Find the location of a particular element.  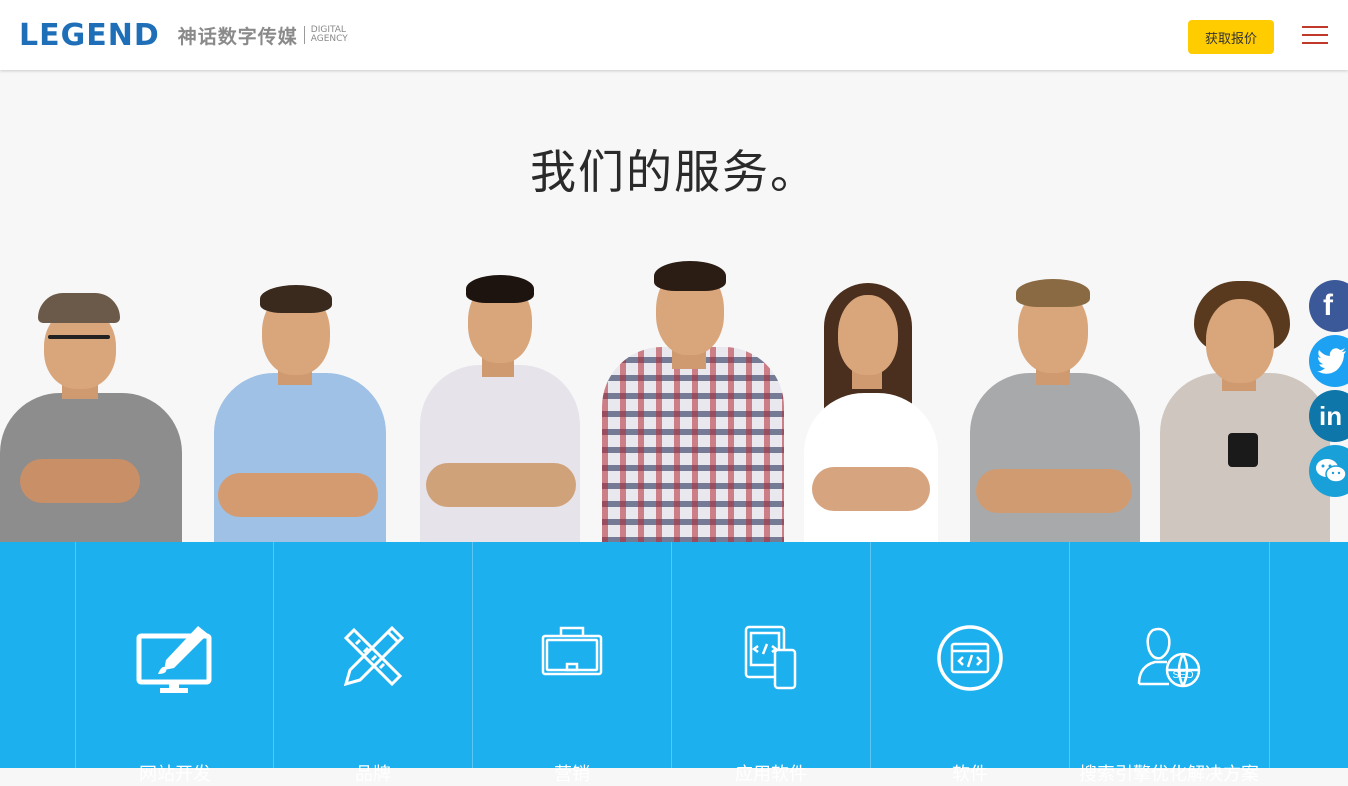

service-label: 应用软件 is located at coordinates (771, 774).